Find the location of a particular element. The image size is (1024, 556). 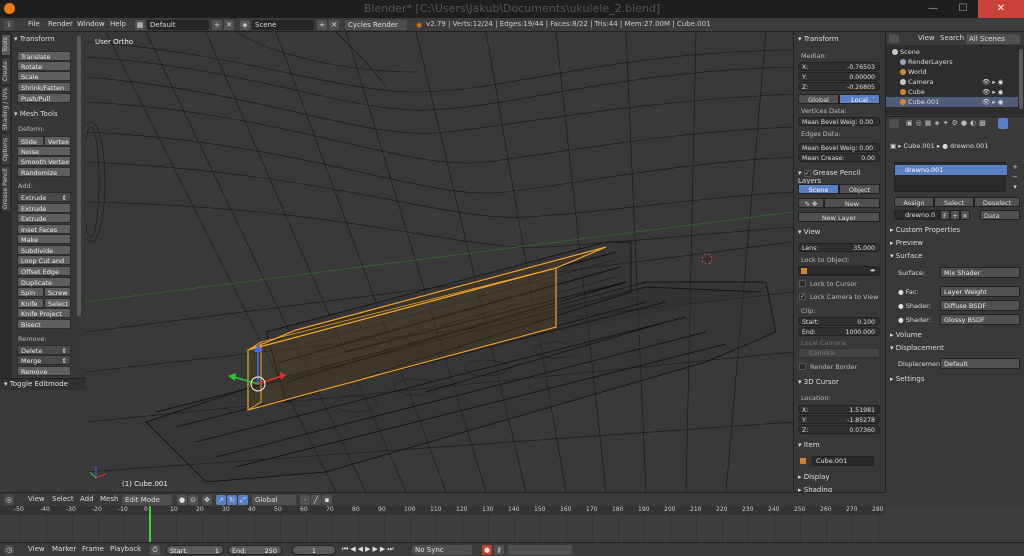

assign-button: Assign is located at coordinates (914, 202).